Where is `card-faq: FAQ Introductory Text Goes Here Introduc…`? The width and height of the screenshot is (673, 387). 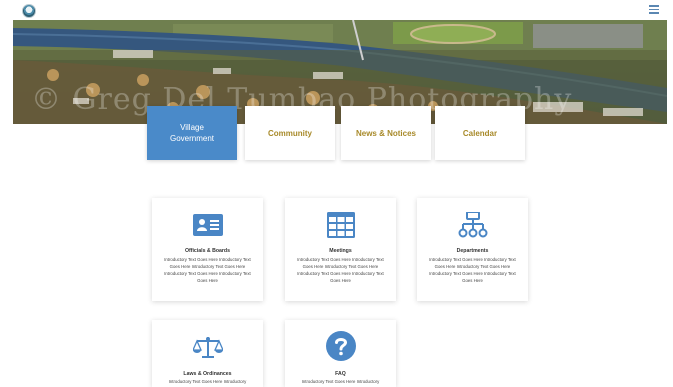 card-faq: FAQ Introductory Text Goes Here Introduc… is located at coordinates (340, 353).